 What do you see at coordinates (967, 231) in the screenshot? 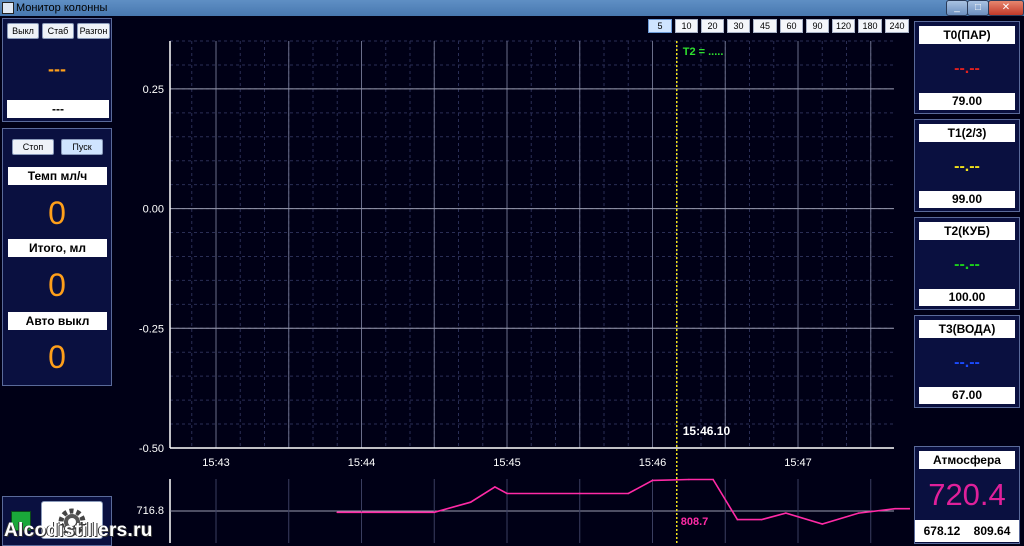
I see `sensor-name: T2(КУБ)` at bounding box center [967, 231].